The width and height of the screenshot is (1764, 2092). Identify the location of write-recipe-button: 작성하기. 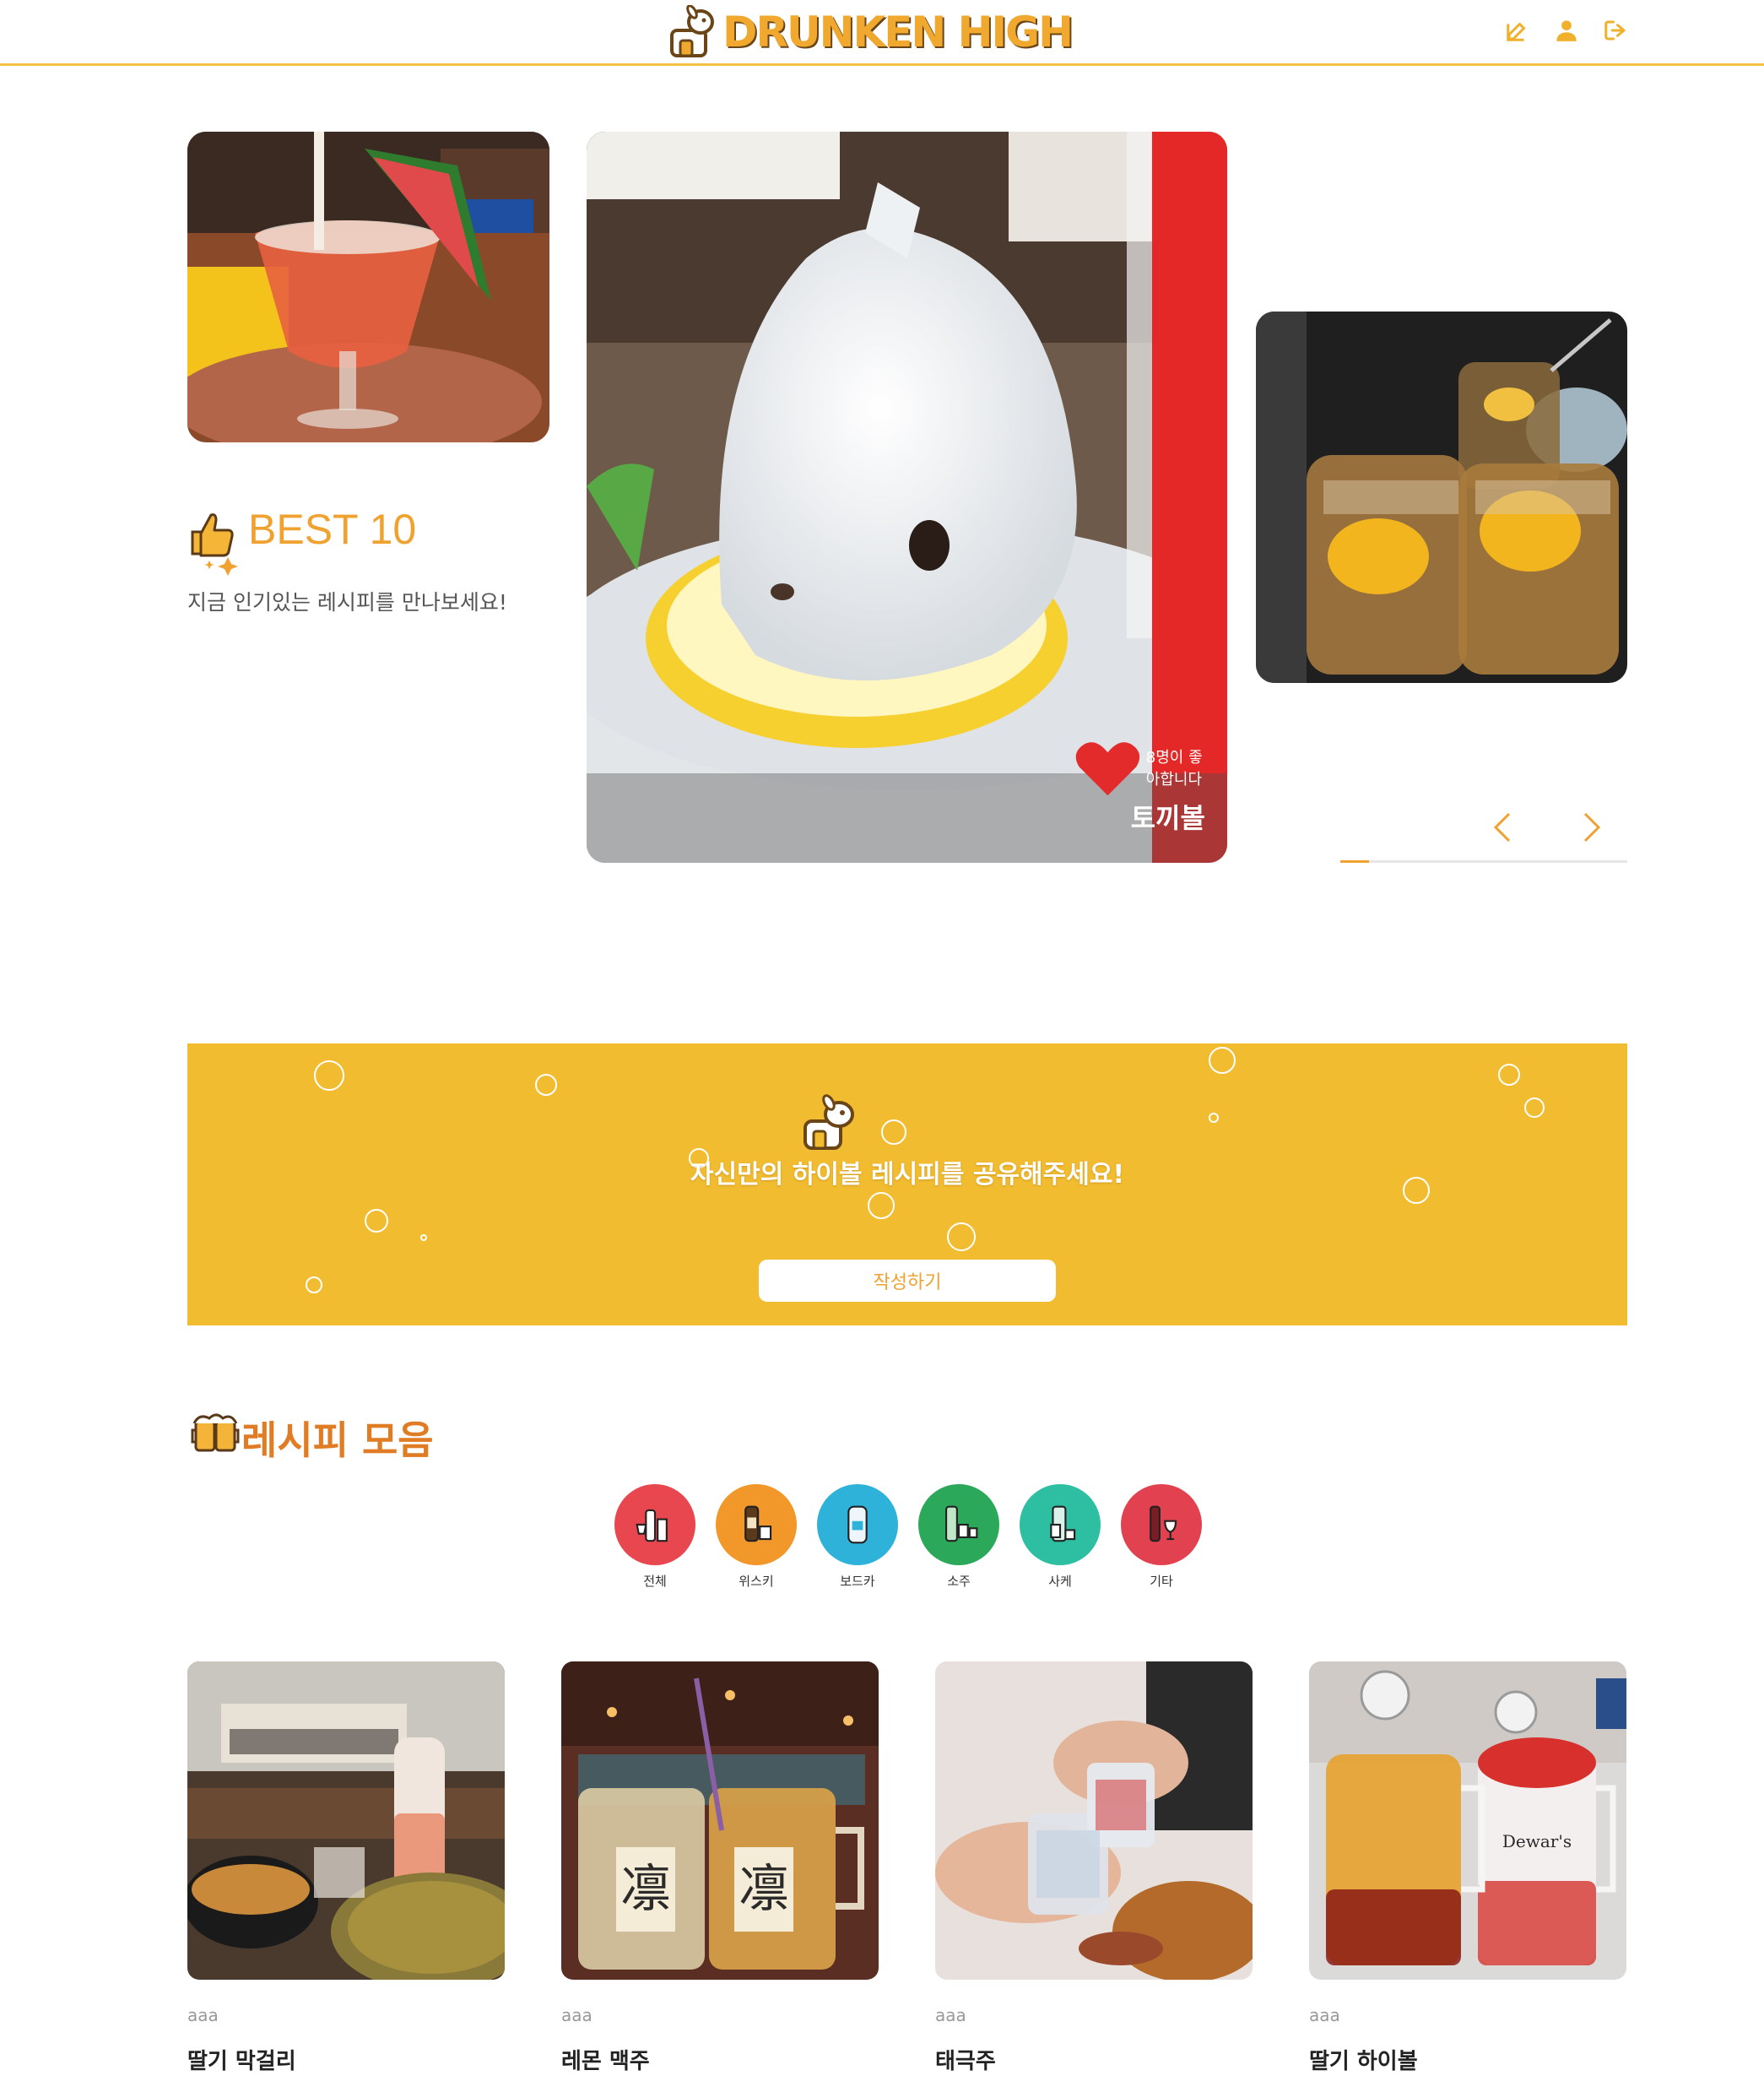
(907, 1281).